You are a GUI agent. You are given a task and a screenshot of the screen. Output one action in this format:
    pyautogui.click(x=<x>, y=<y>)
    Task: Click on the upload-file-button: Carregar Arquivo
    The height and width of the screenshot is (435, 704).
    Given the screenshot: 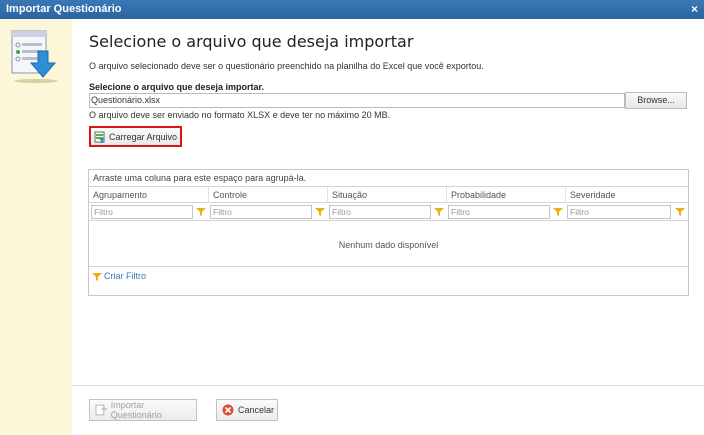 What is the action you would take?
    pyautogui.click(x=135, y=136)
    